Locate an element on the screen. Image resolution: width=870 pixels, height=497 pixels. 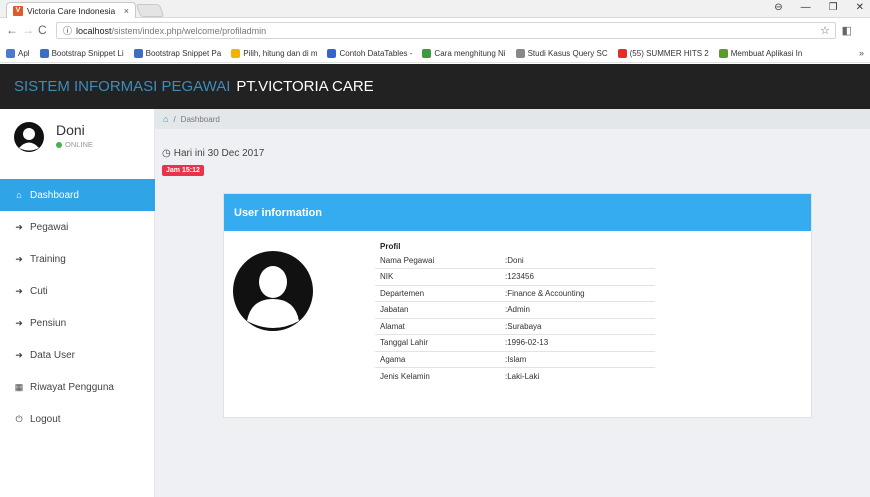
field-value: :Doni is located at coordinates (514, 260).